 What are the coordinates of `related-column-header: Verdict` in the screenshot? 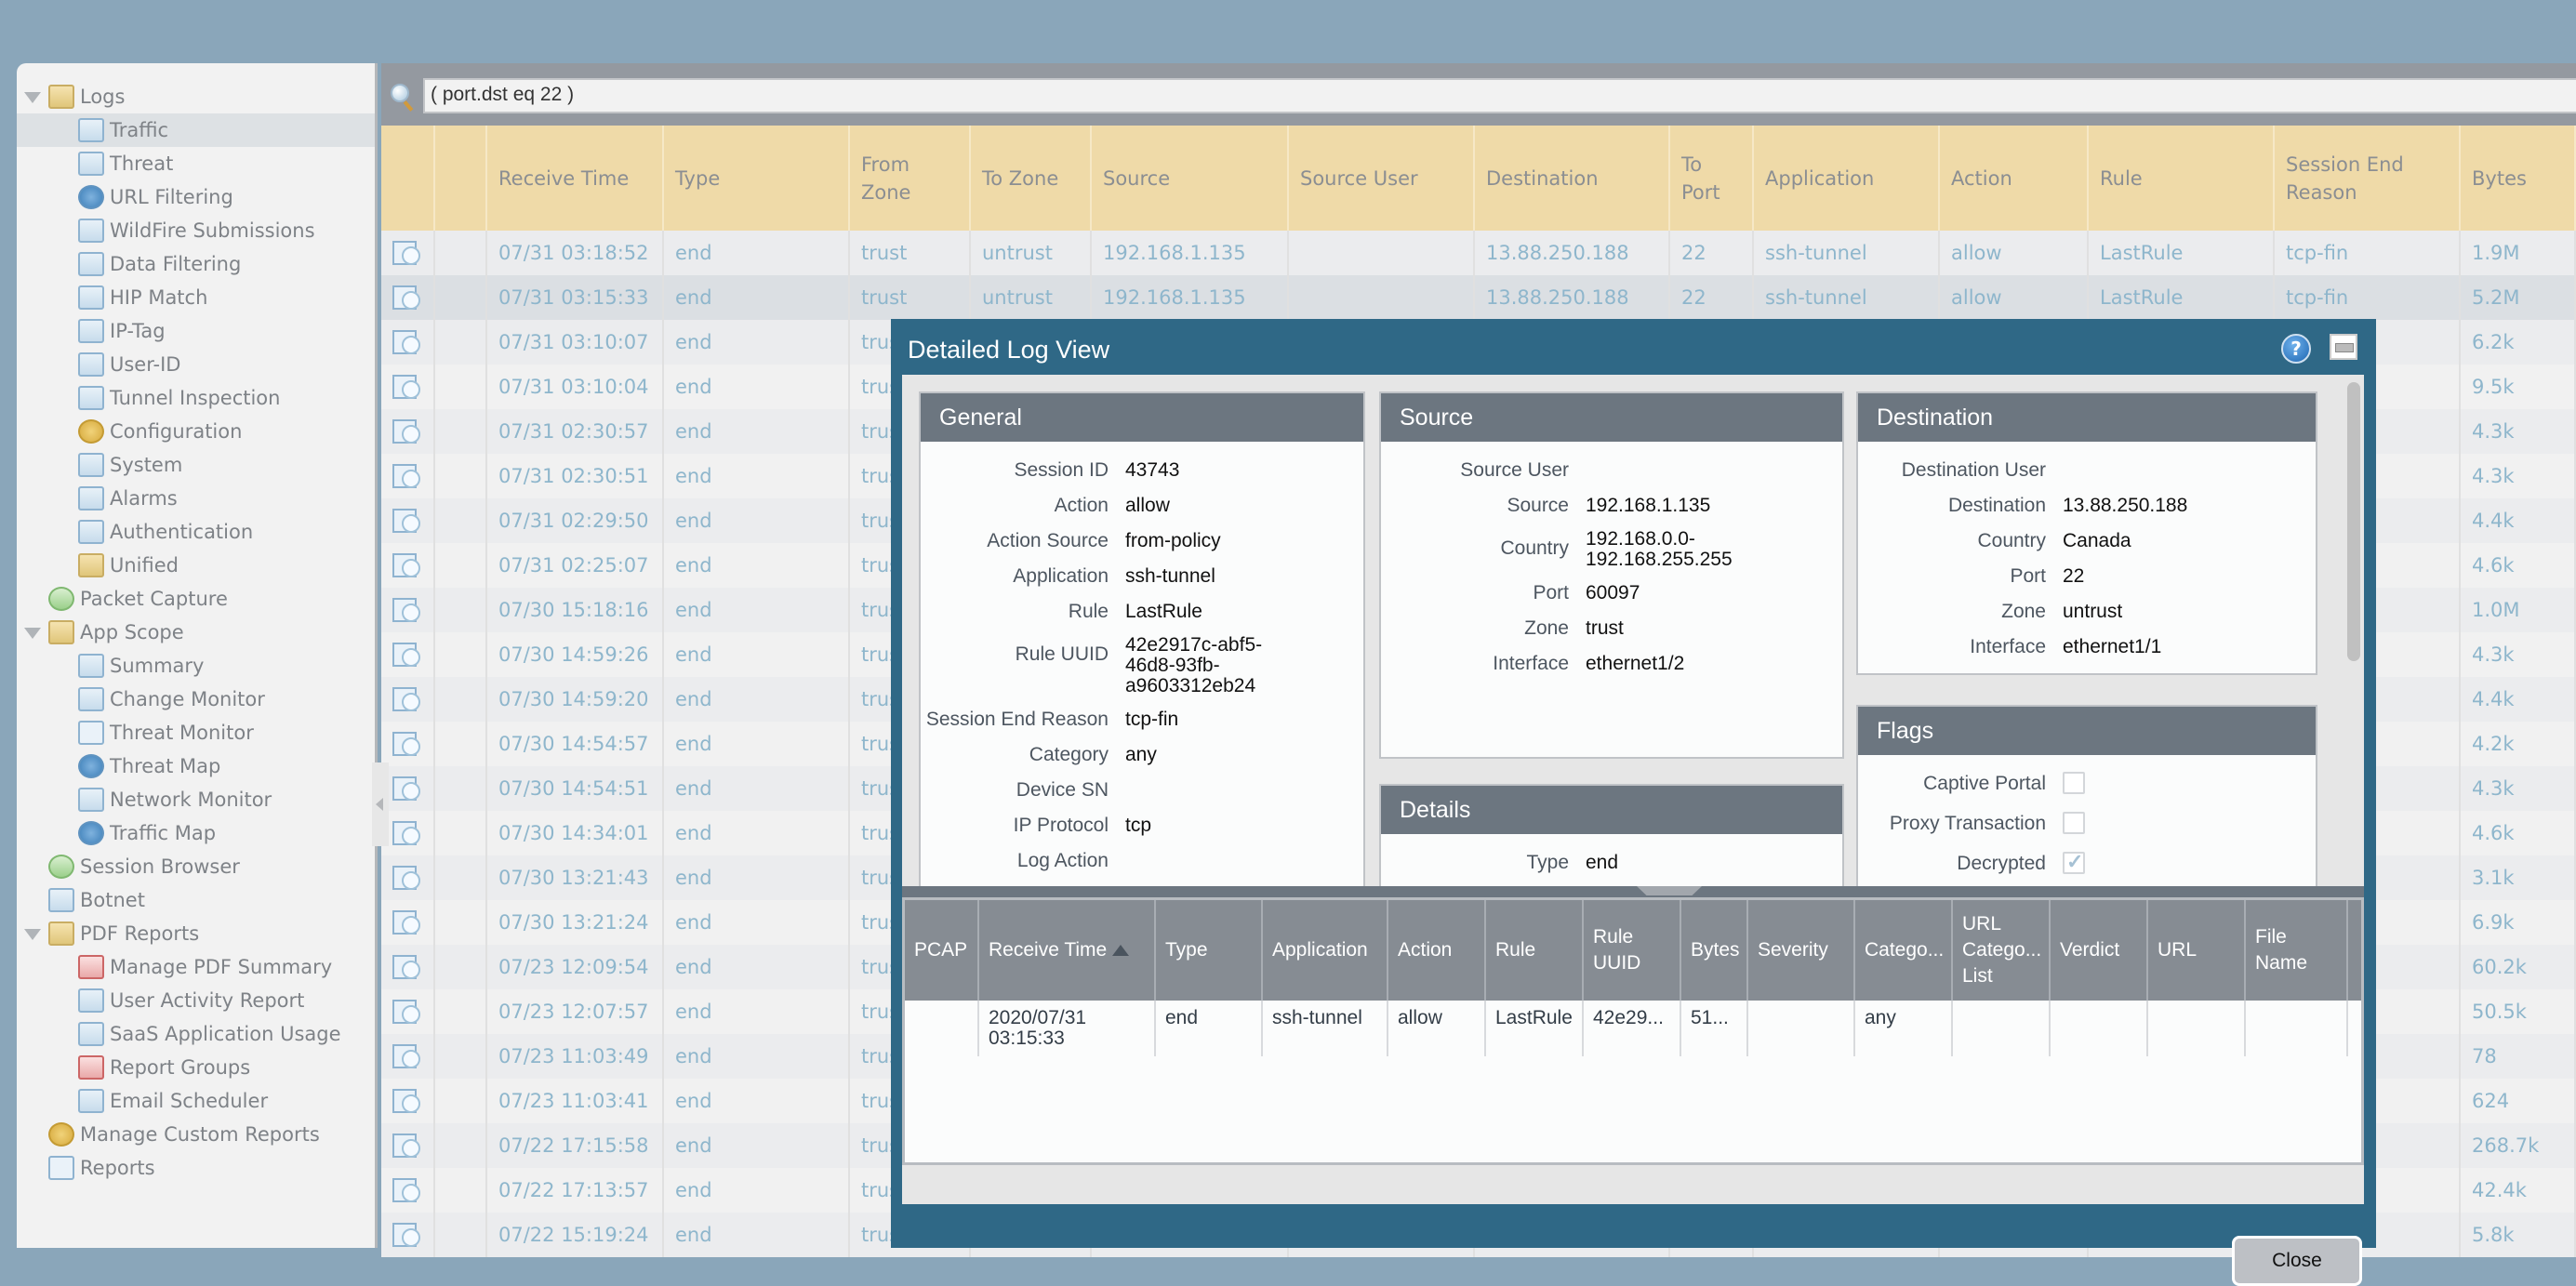 It's located at (2099, 950).